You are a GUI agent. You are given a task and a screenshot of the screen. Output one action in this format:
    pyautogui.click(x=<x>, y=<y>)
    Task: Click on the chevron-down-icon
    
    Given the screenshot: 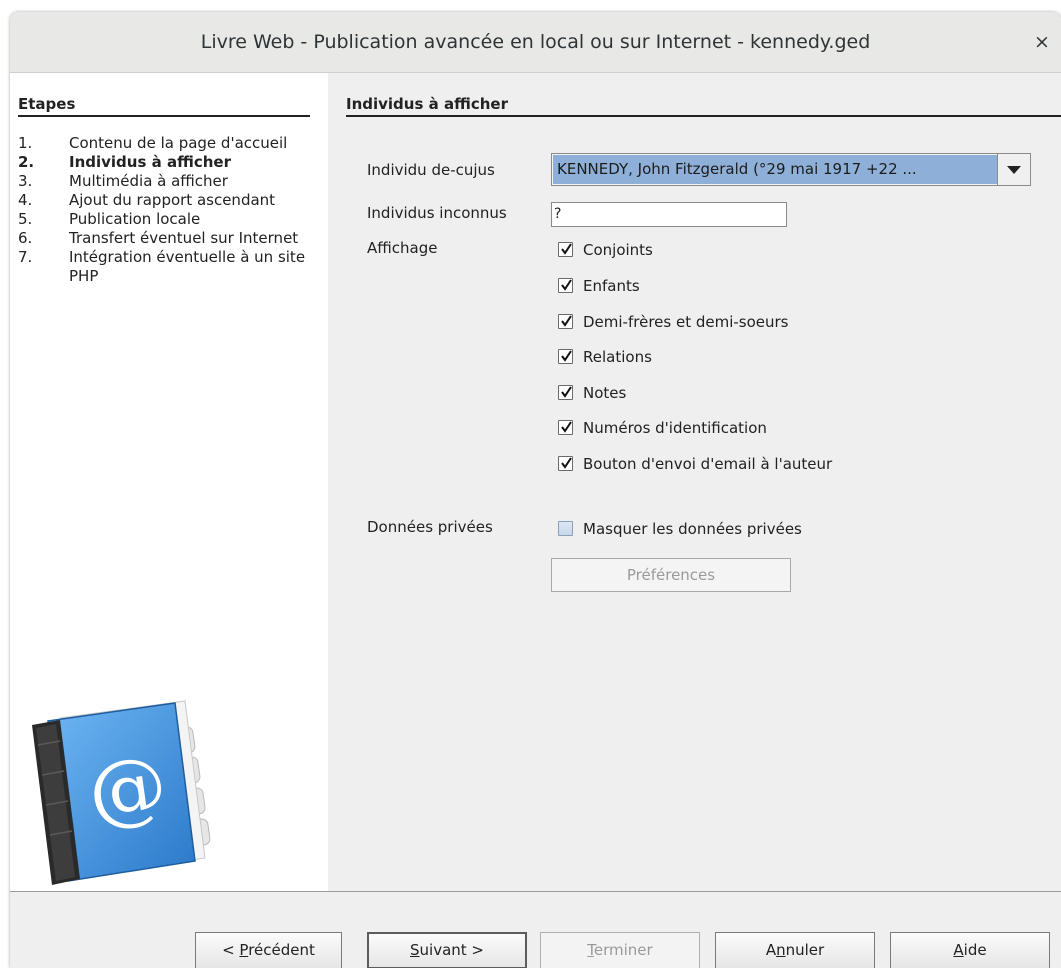 What is the action you would take?
    pyautogui.click(x=1013, y=169)
    